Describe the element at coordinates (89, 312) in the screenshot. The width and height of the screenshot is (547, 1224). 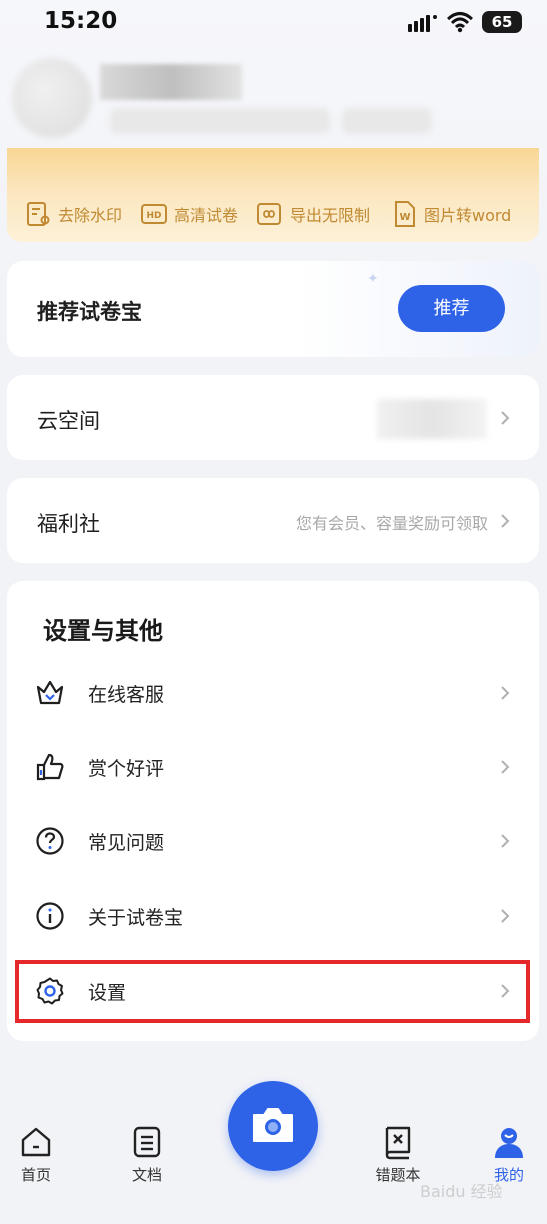
I see `recommend-title: 推荐试卷宝` at that location.